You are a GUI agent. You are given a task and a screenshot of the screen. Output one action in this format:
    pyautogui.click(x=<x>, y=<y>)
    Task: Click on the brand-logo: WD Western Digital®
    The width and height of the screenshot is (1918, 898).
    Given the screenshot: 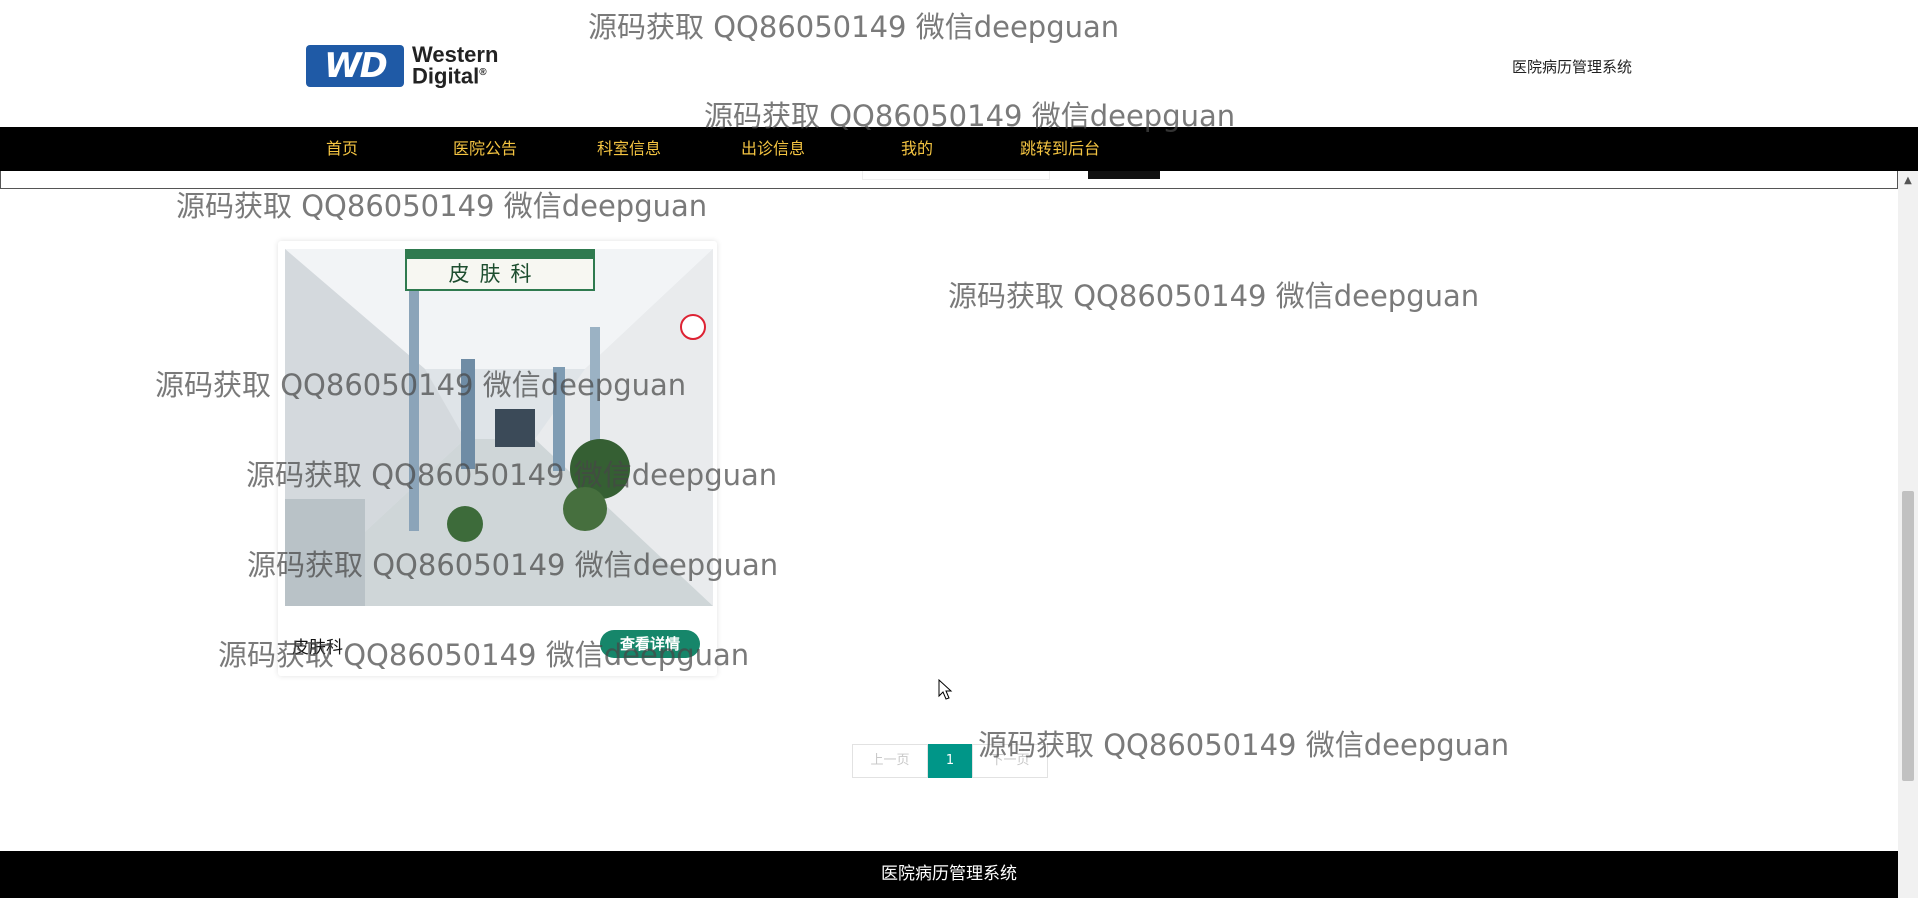 What is the action you would take?
    pyautogui.click(x=413, y=66)
    